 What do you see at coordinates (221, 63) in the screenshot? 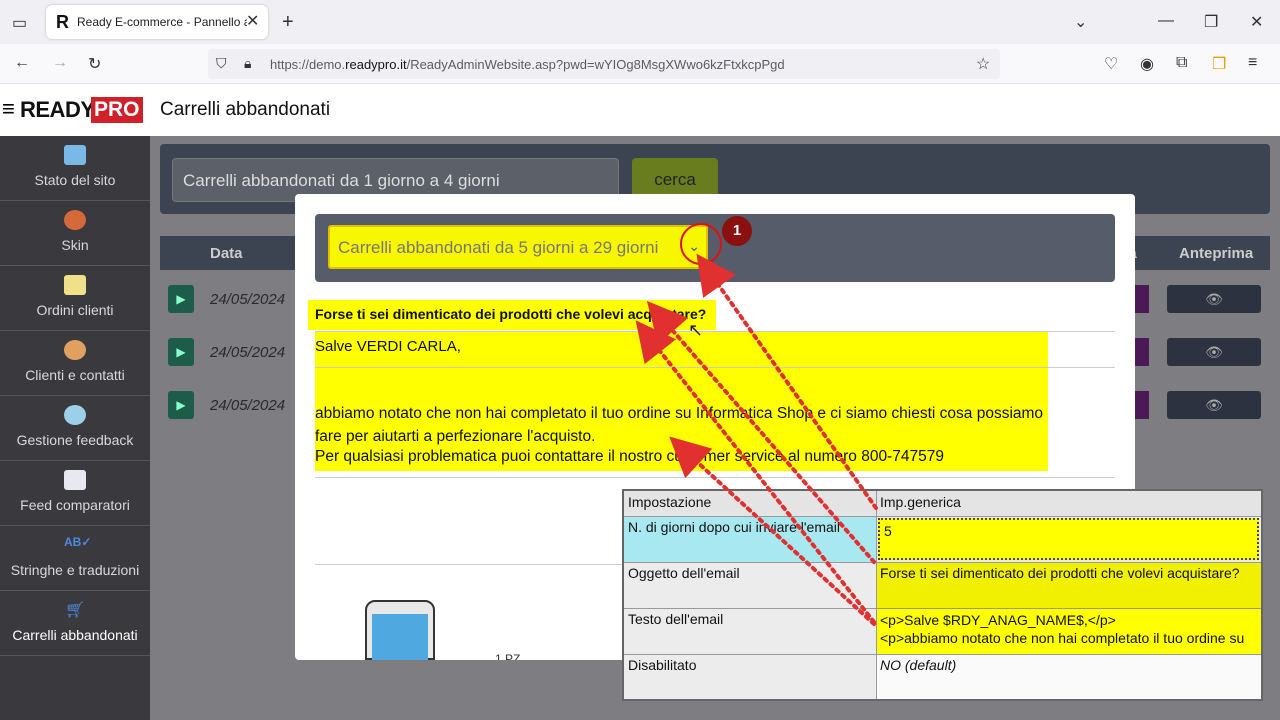
I see `shield-icon: ⛉` at bounding box center [221, 63].